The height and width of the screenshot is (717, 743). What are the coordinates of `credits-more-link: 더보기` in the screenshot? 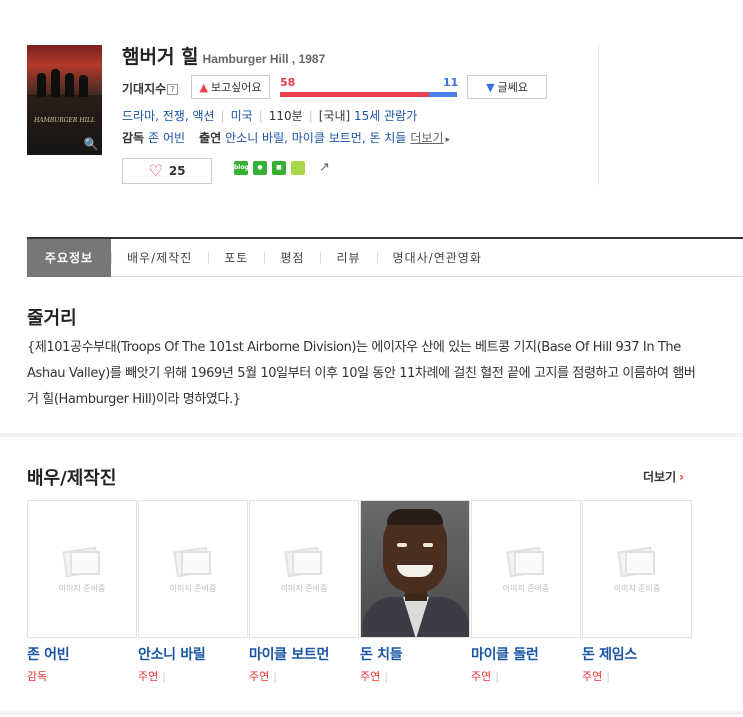 It's located at (426, 138).